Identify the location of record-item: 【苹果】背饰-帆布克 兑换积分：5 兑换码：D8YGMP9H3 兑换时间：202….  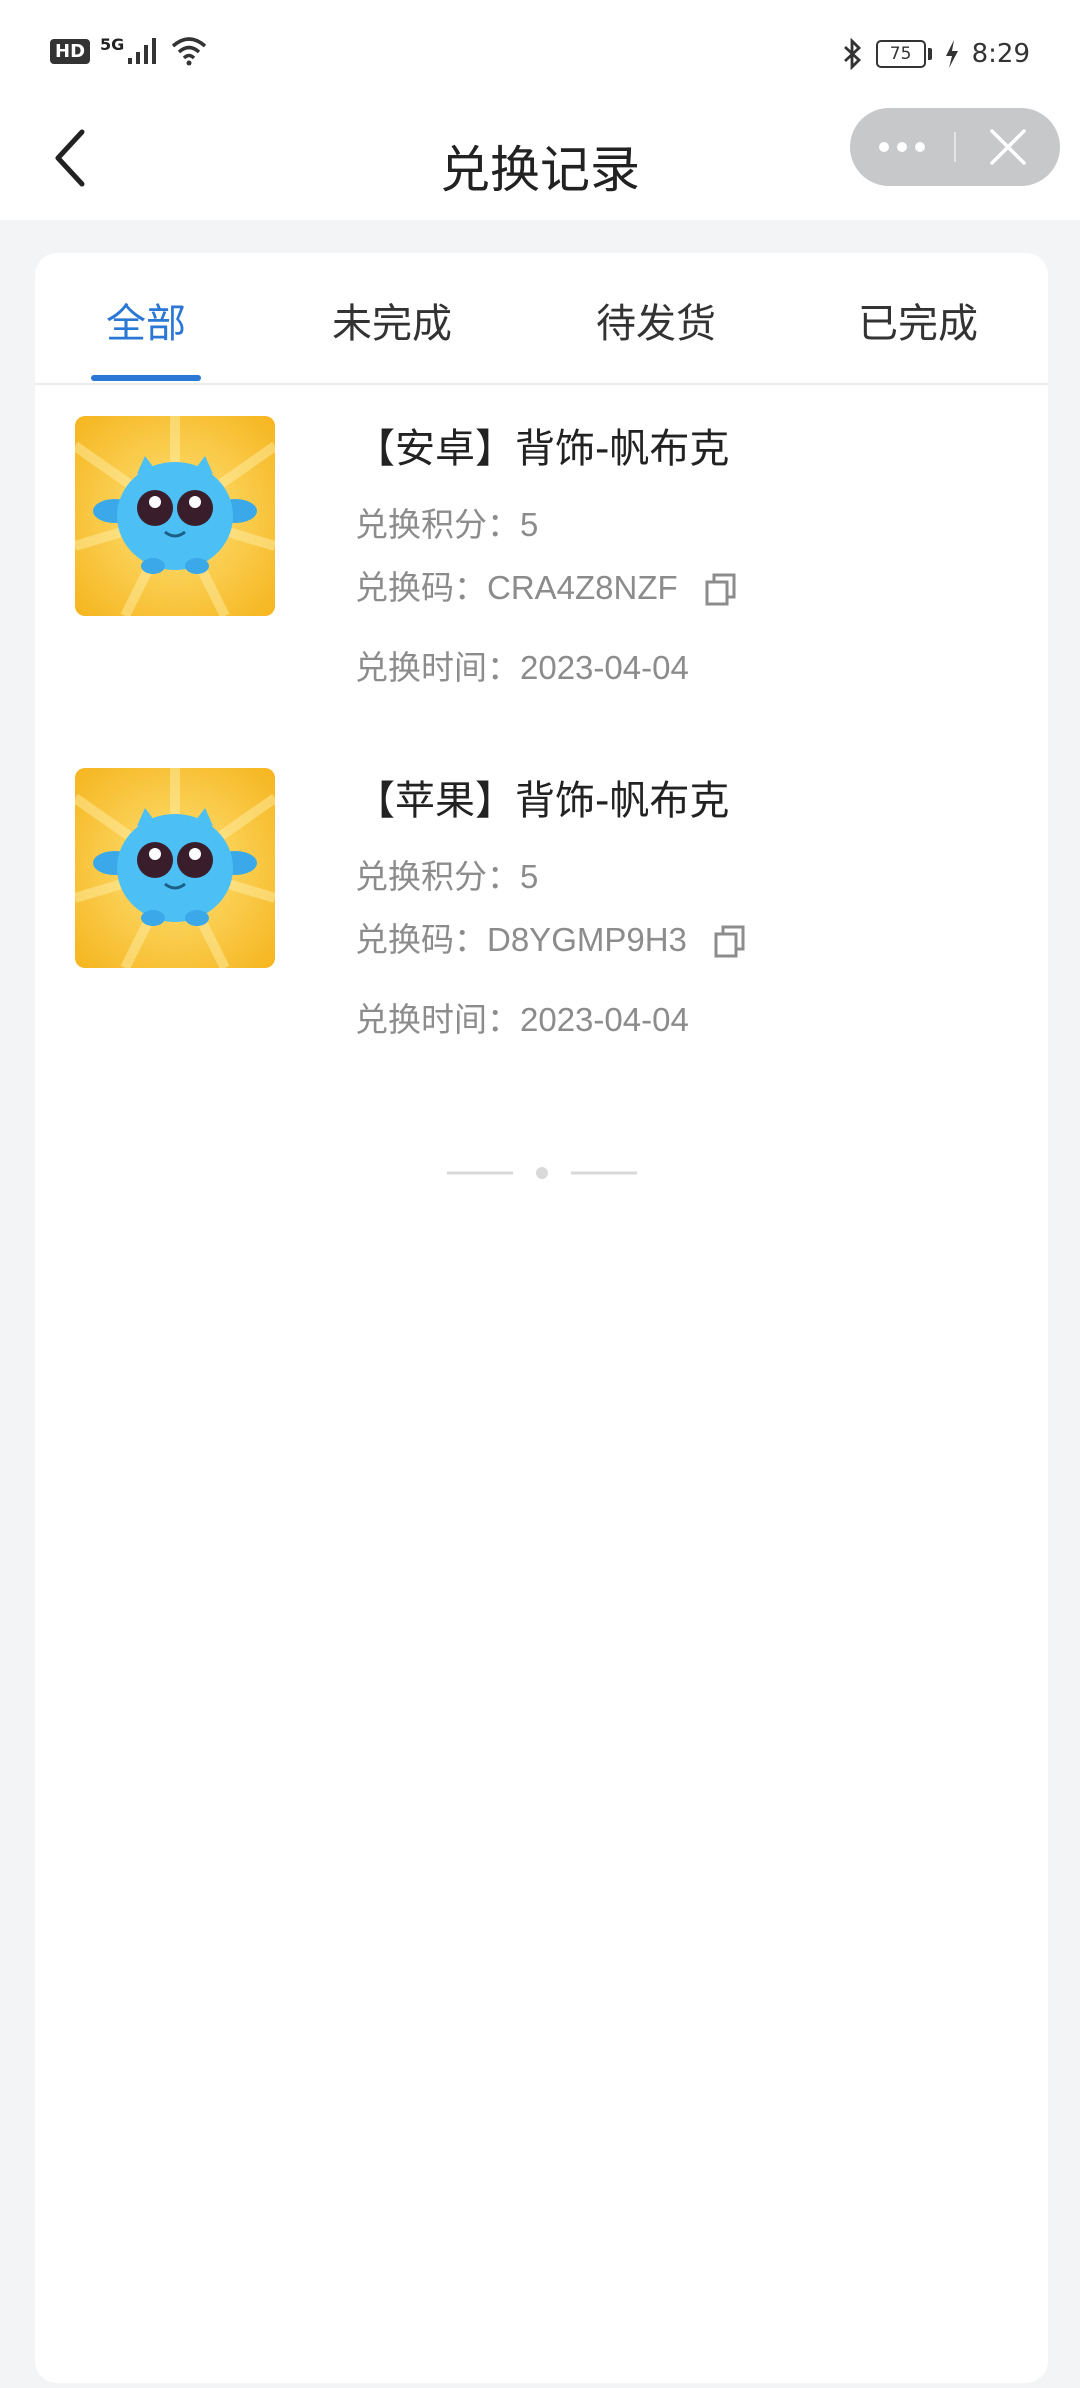
(545, 933).